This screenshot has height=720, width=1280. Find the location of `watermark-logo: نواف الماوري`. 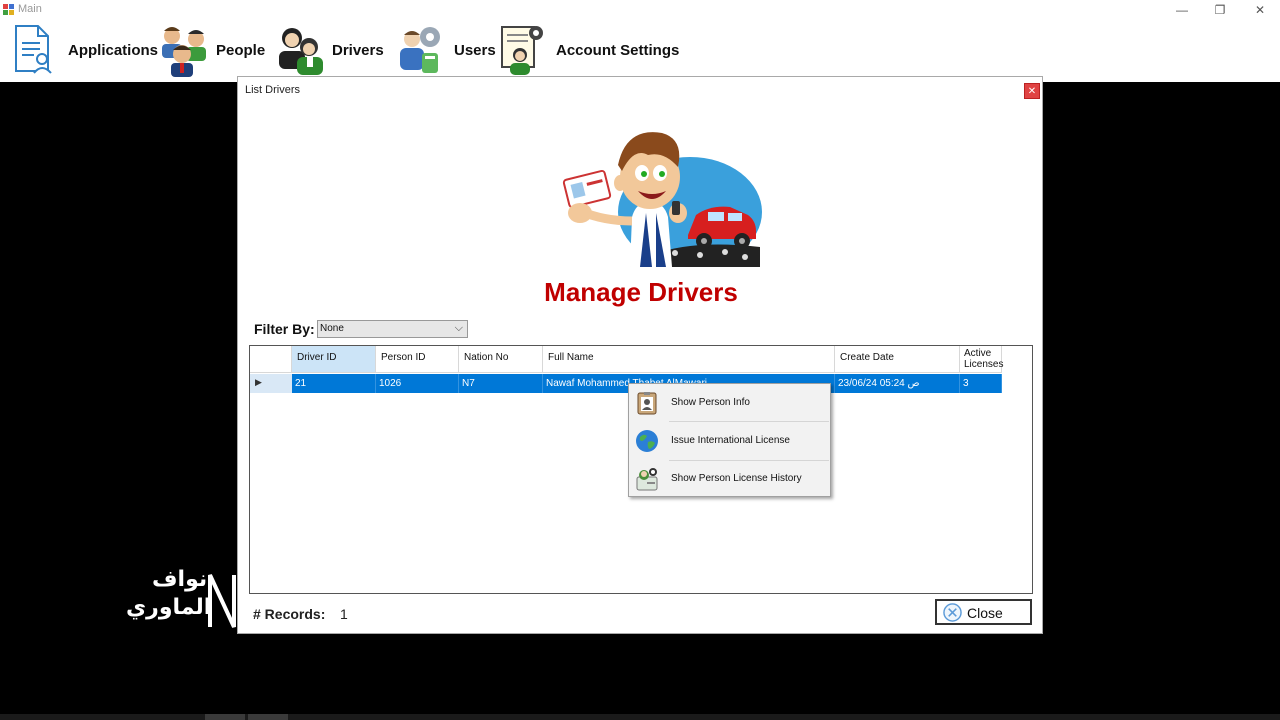

watermark-logo: نواف الماوري is located at coordinates (182, 600).